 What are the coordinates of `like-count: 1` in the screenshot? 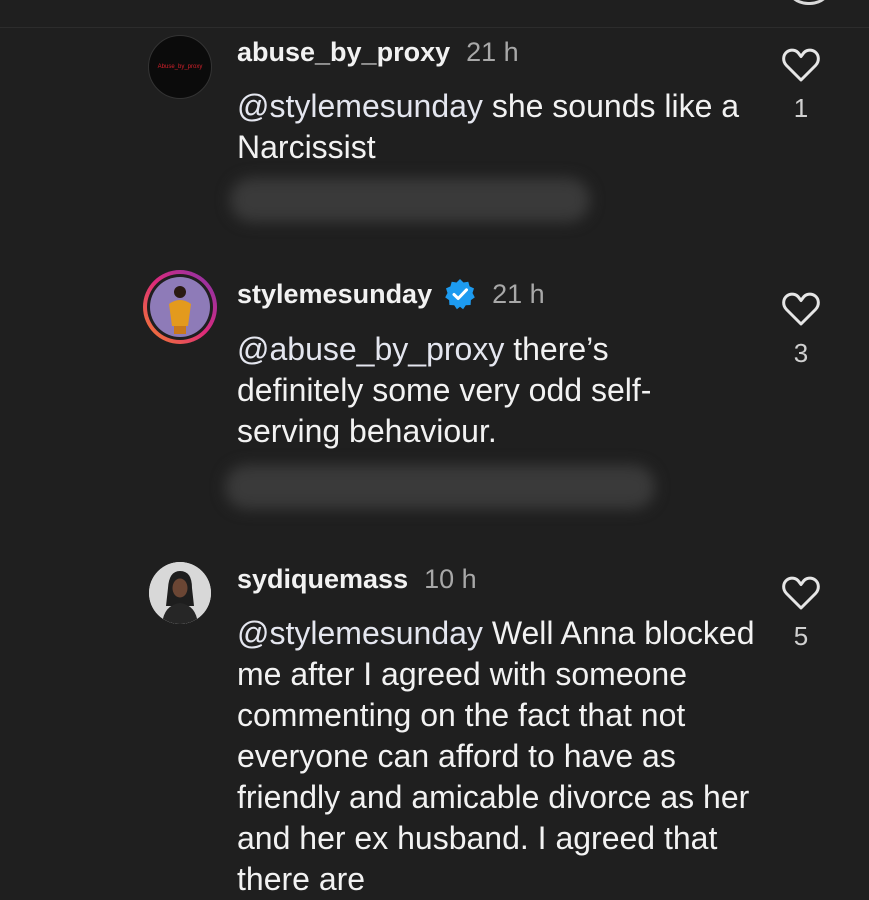 It's located at (801, 108).